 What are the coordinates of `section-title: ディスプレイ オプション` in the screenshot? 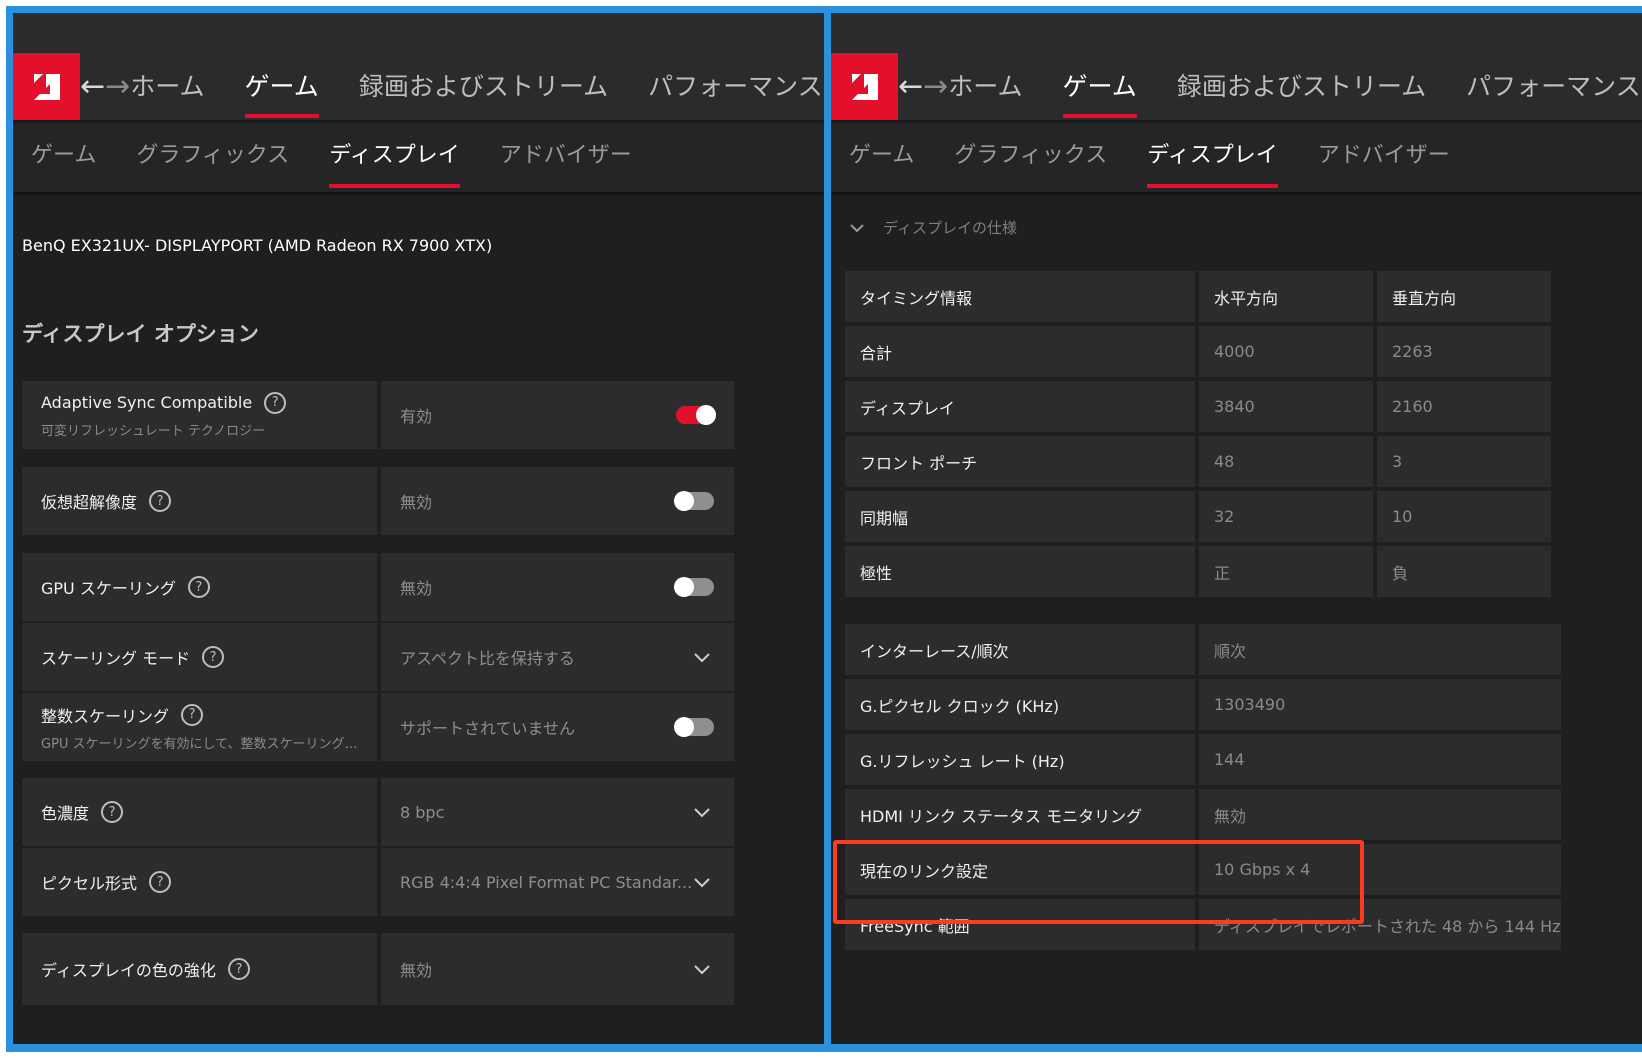 It's located at (140, 334).